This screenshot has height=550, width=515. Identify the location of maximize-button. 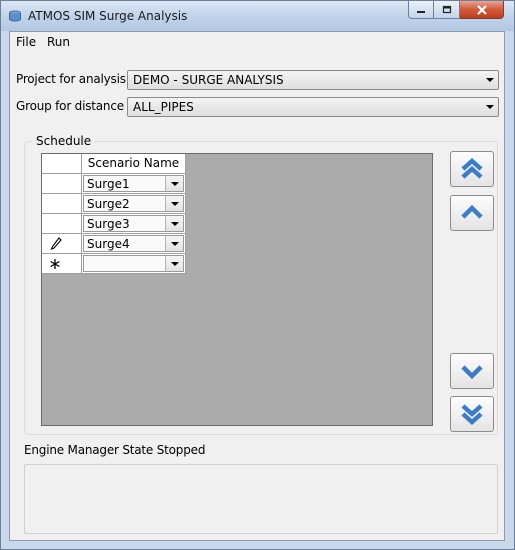
(447, 10).